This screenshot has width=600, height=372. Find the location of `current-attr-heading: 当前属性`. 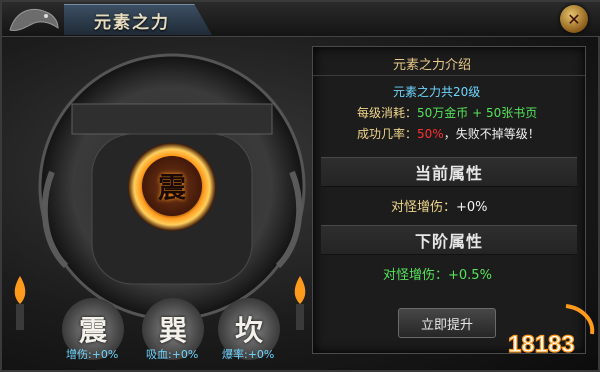

current-attr-heading: 当前属性 is located at coordinates (449, 172).